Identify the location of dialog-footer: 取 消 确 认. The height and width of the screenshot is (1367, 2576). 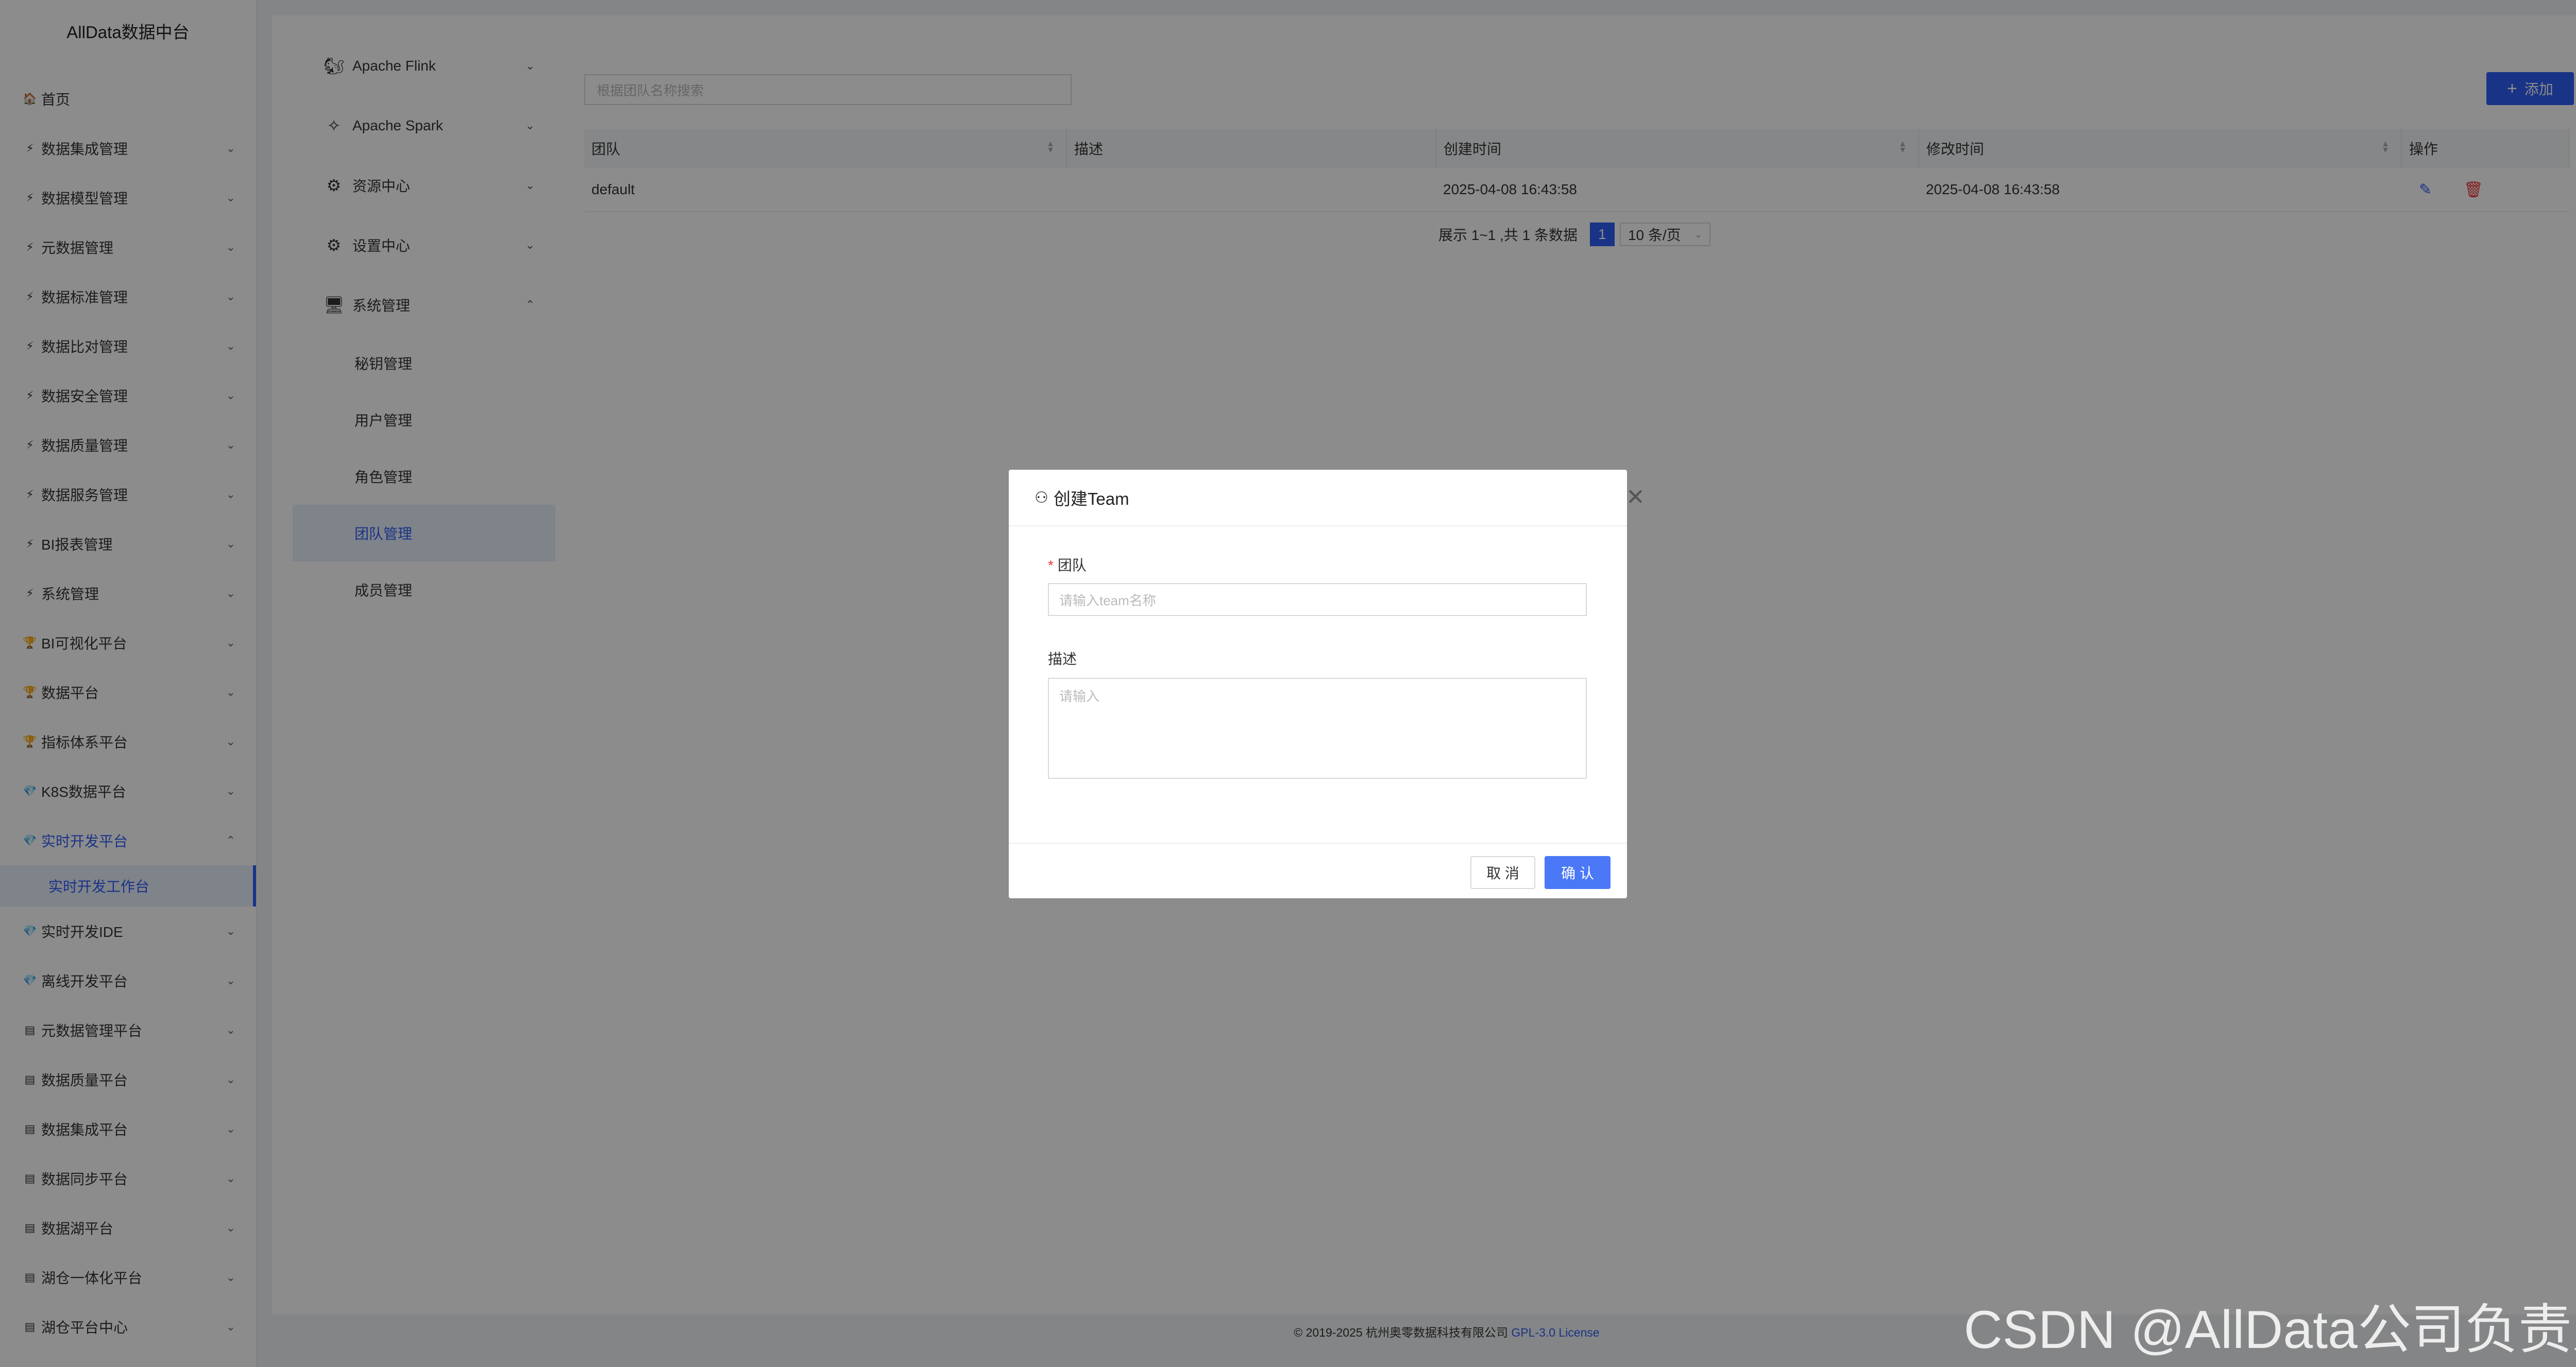
(1318, 871).